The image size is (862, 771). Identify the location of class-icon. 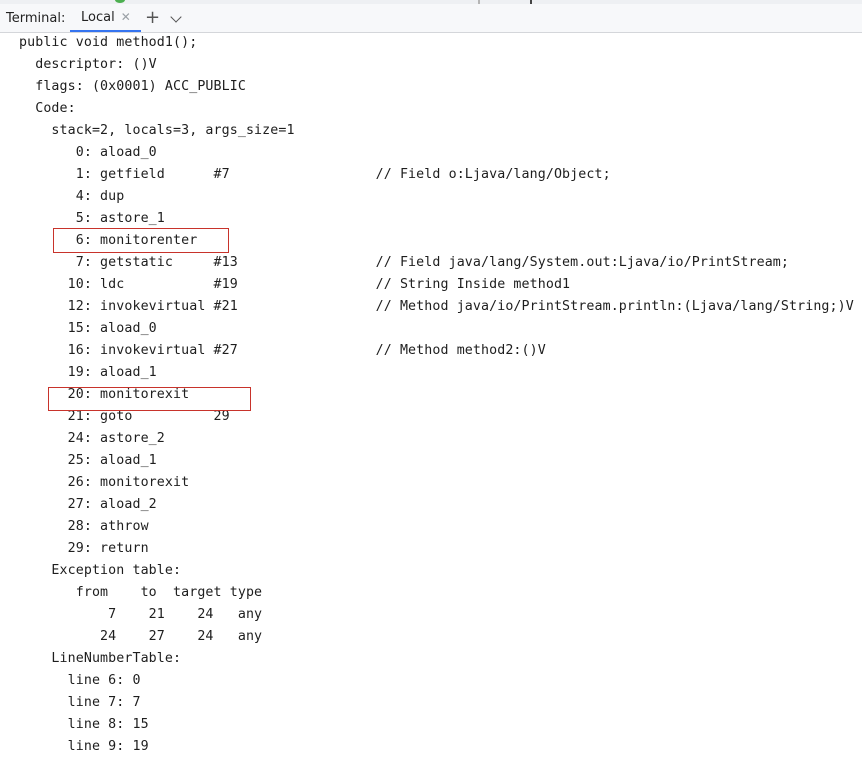
(120, 1).